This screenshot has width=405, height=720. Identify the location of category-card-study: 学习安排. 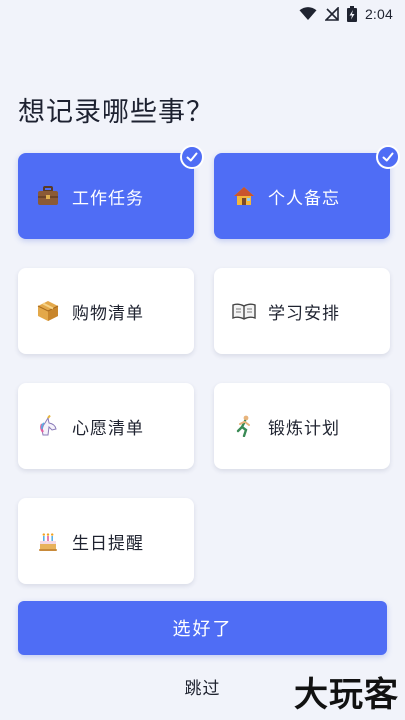
(302, 311).